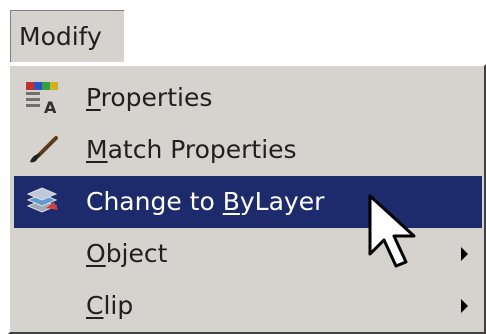 The height and width of the screenshot is (334, 486). Describe the element at coordinates (205, 201) in the screenshot. I see `menu-item-label: Change to ByLayer` at that location.